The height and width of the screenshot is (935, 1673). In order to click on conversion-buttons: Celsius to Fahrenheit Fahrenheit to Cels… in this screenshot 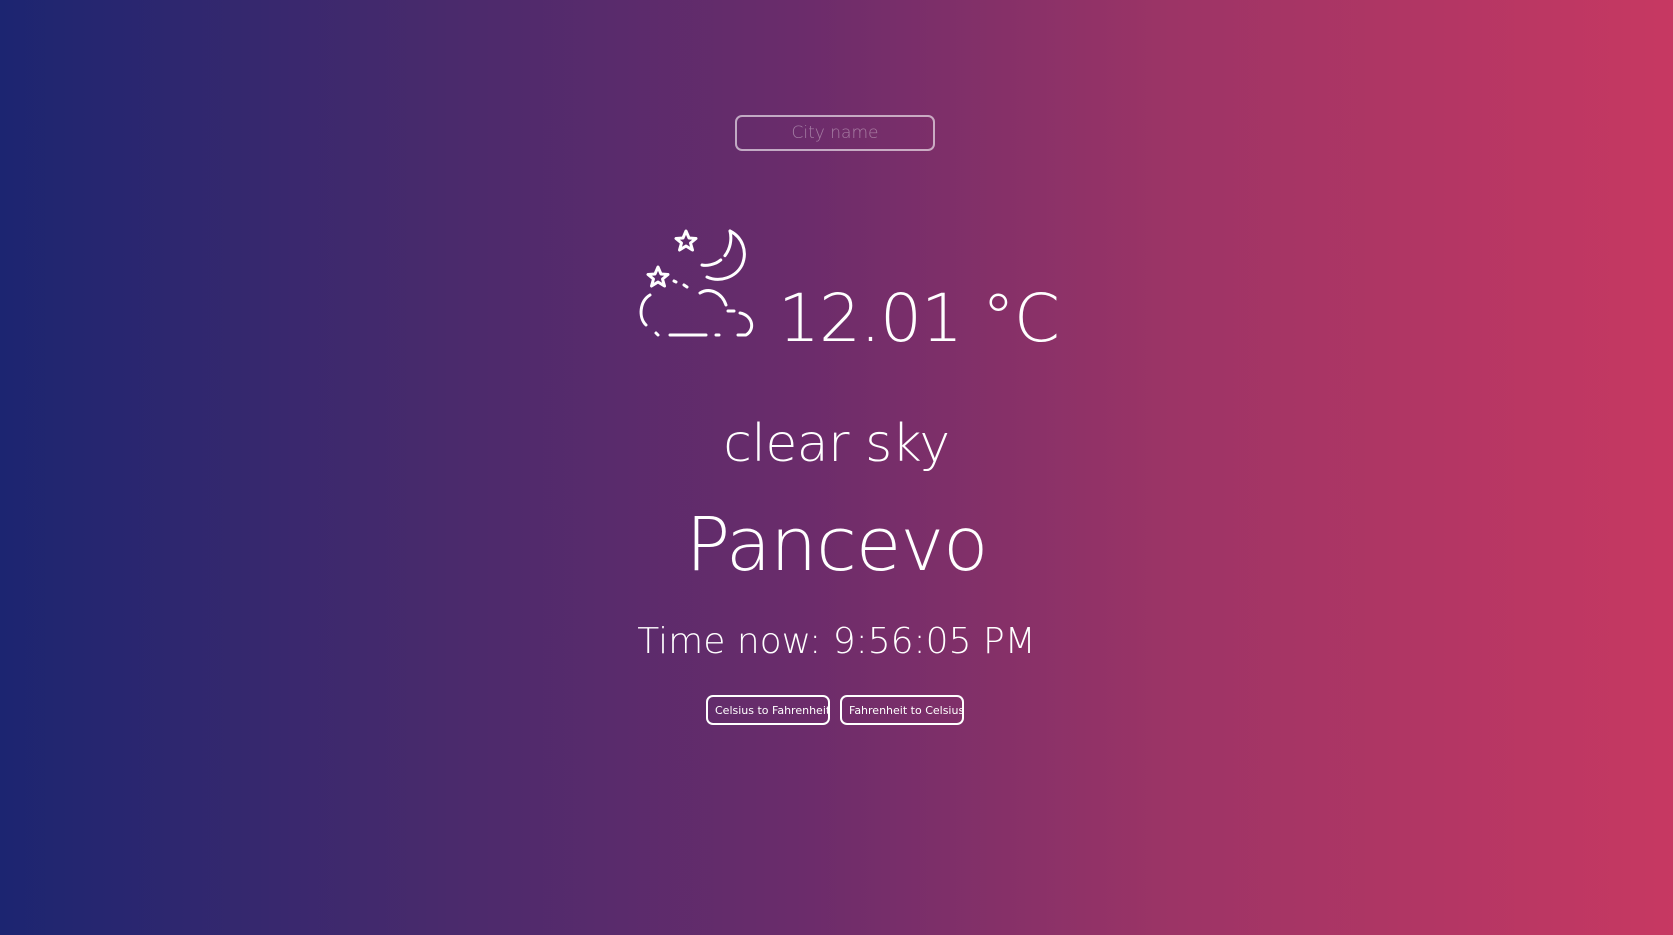, I will do `click(835, 710)`.